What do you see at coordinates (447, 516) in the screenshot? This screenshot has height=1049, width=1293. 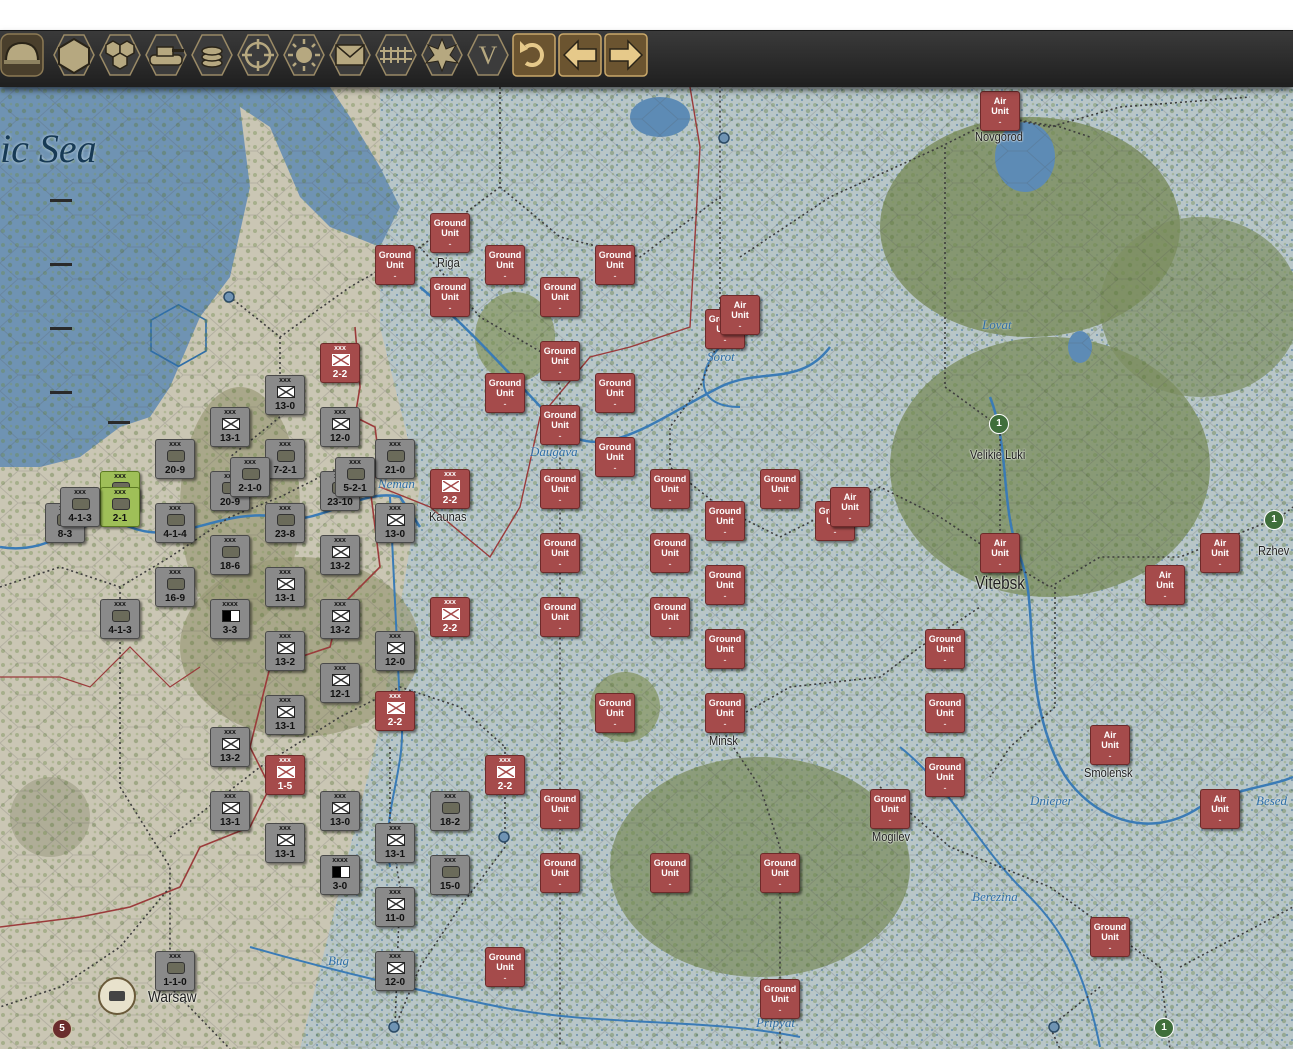 I see `city-kaunas: Kaunas` at bounding box center [447, 516].